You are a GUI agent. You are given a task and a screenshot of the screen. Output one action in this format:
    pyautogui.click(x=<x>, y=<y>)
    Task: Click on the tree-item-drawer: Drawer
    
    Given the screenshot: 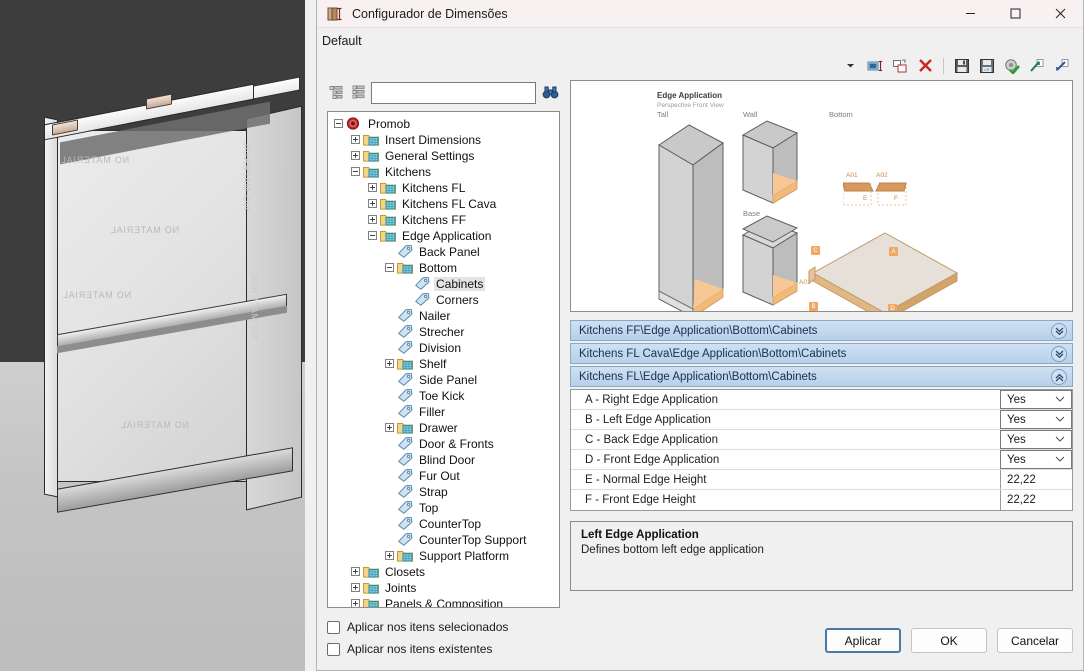 What is the action you would take?
    pyautogui.click(x=443, y=428)
    